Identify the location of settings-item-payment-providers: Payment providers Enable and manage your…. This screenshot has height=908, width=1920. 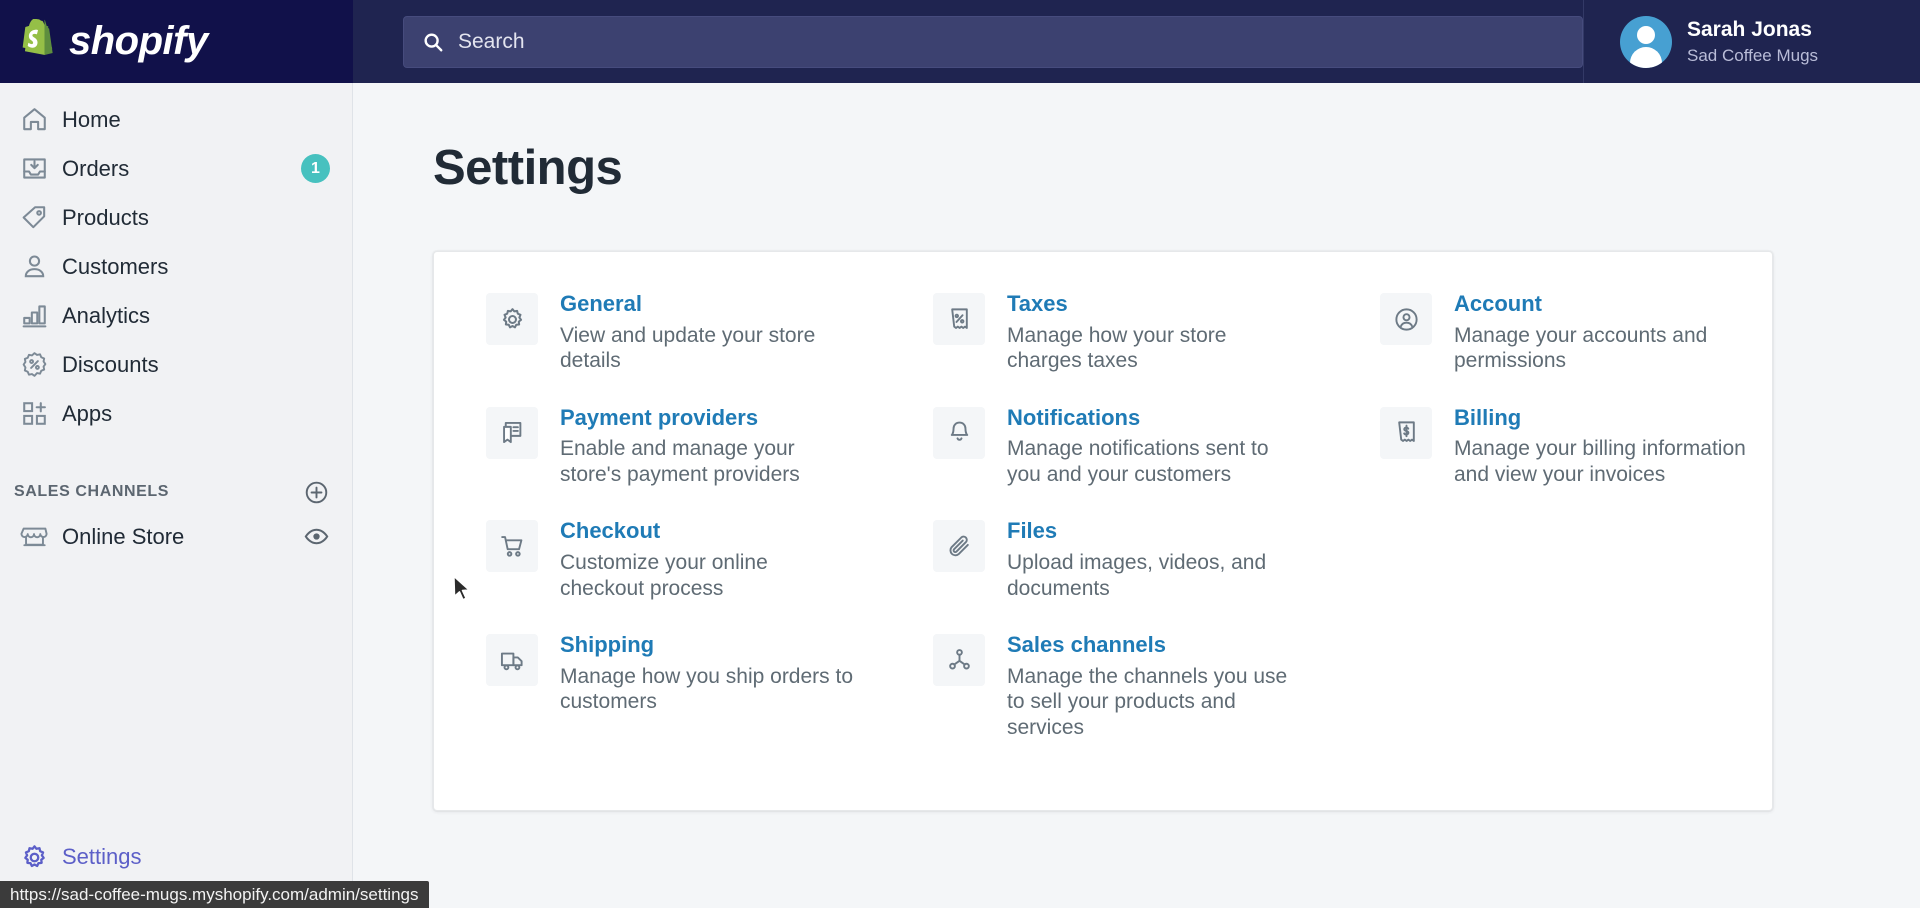
(657, 461).